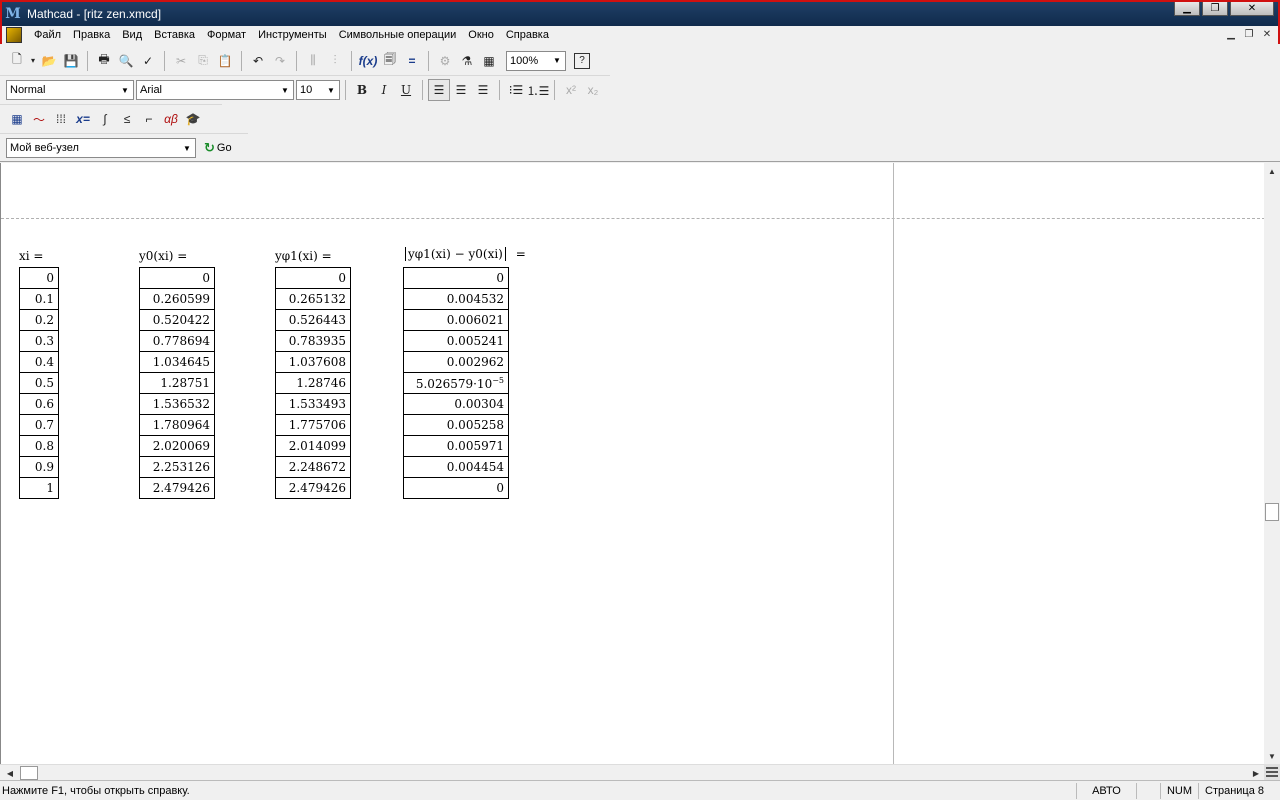 The image size is (1280, 800). What do you see at coordinates (39, 362) in the screenshot?
I see `table-row: 0.4` at bounding box center [39, 362].